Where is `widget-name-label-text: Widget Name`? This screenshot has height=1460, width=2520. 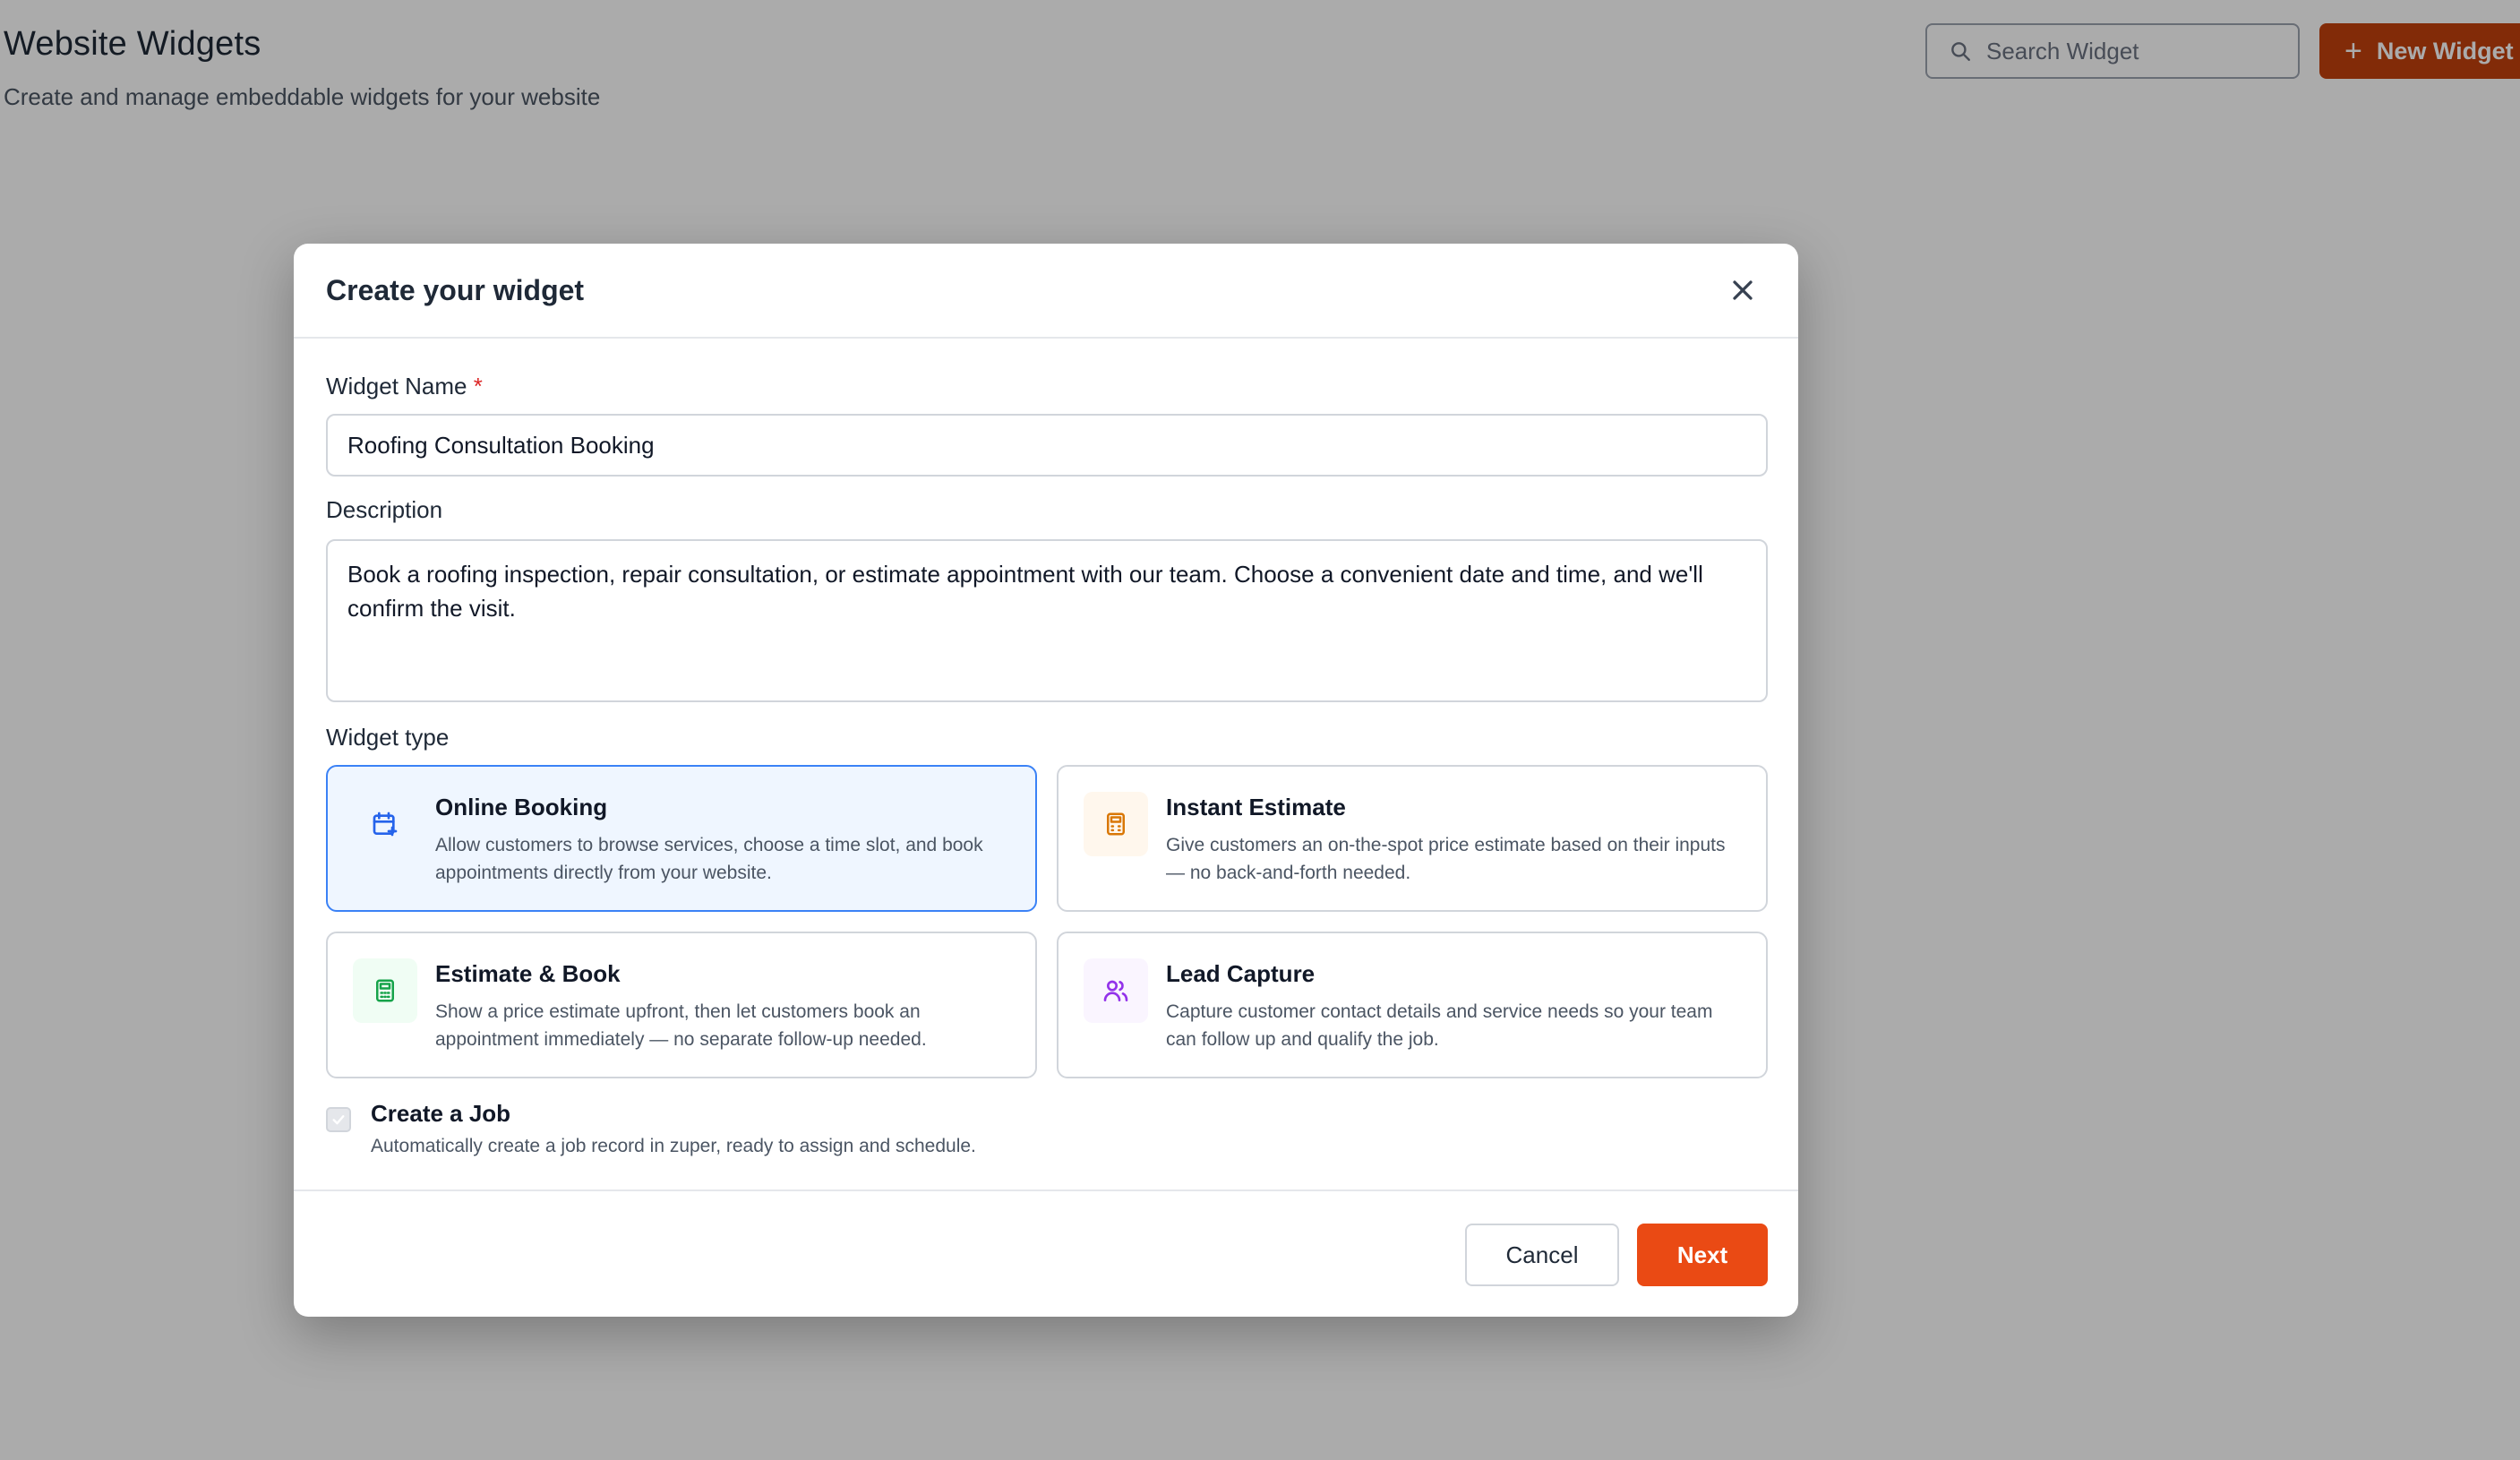
widget-name-label-text: Widget Name is located at coordinates (396, 386).